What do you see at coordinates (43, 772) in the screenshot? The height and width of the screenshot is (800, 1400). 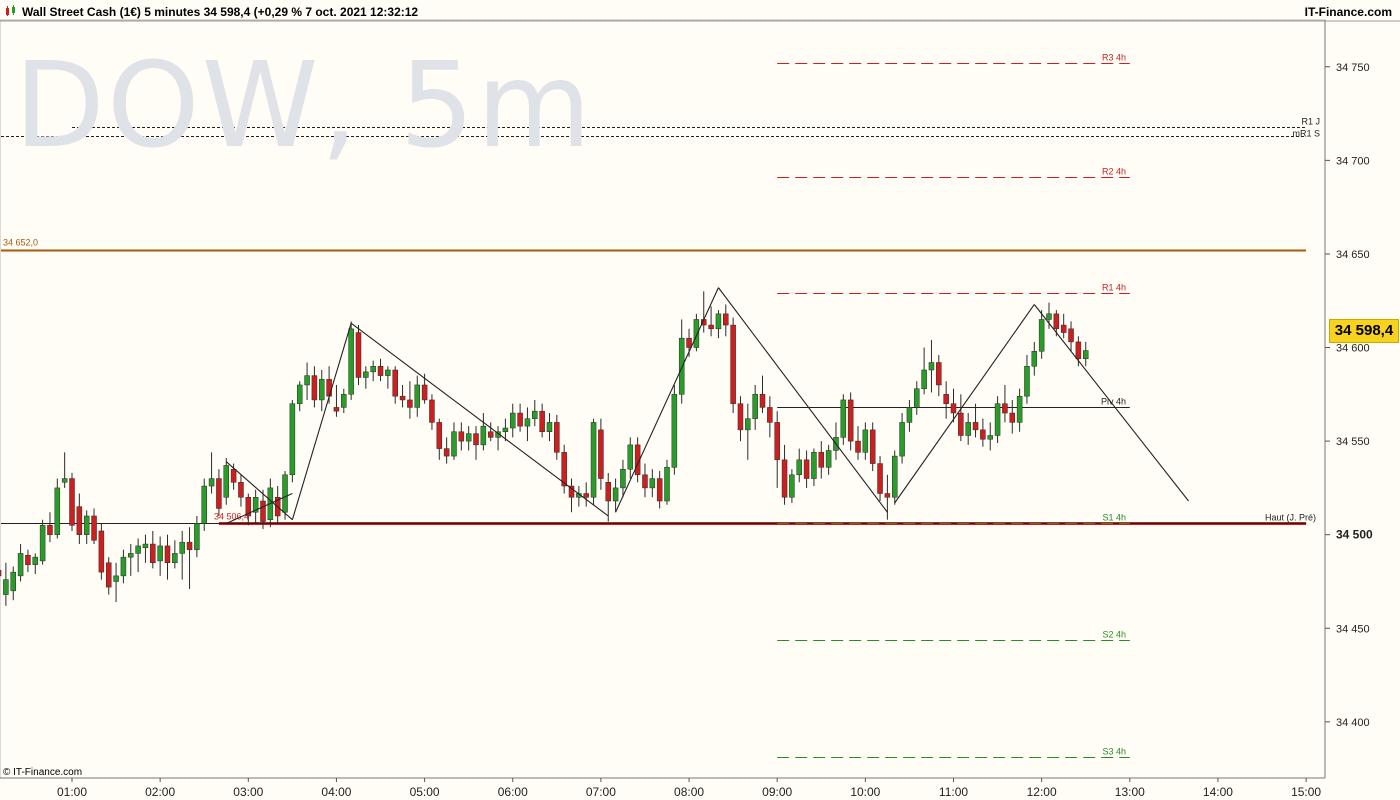 I see `copyright-label: © IT-Finance.com` at bounding box center [43, 772].